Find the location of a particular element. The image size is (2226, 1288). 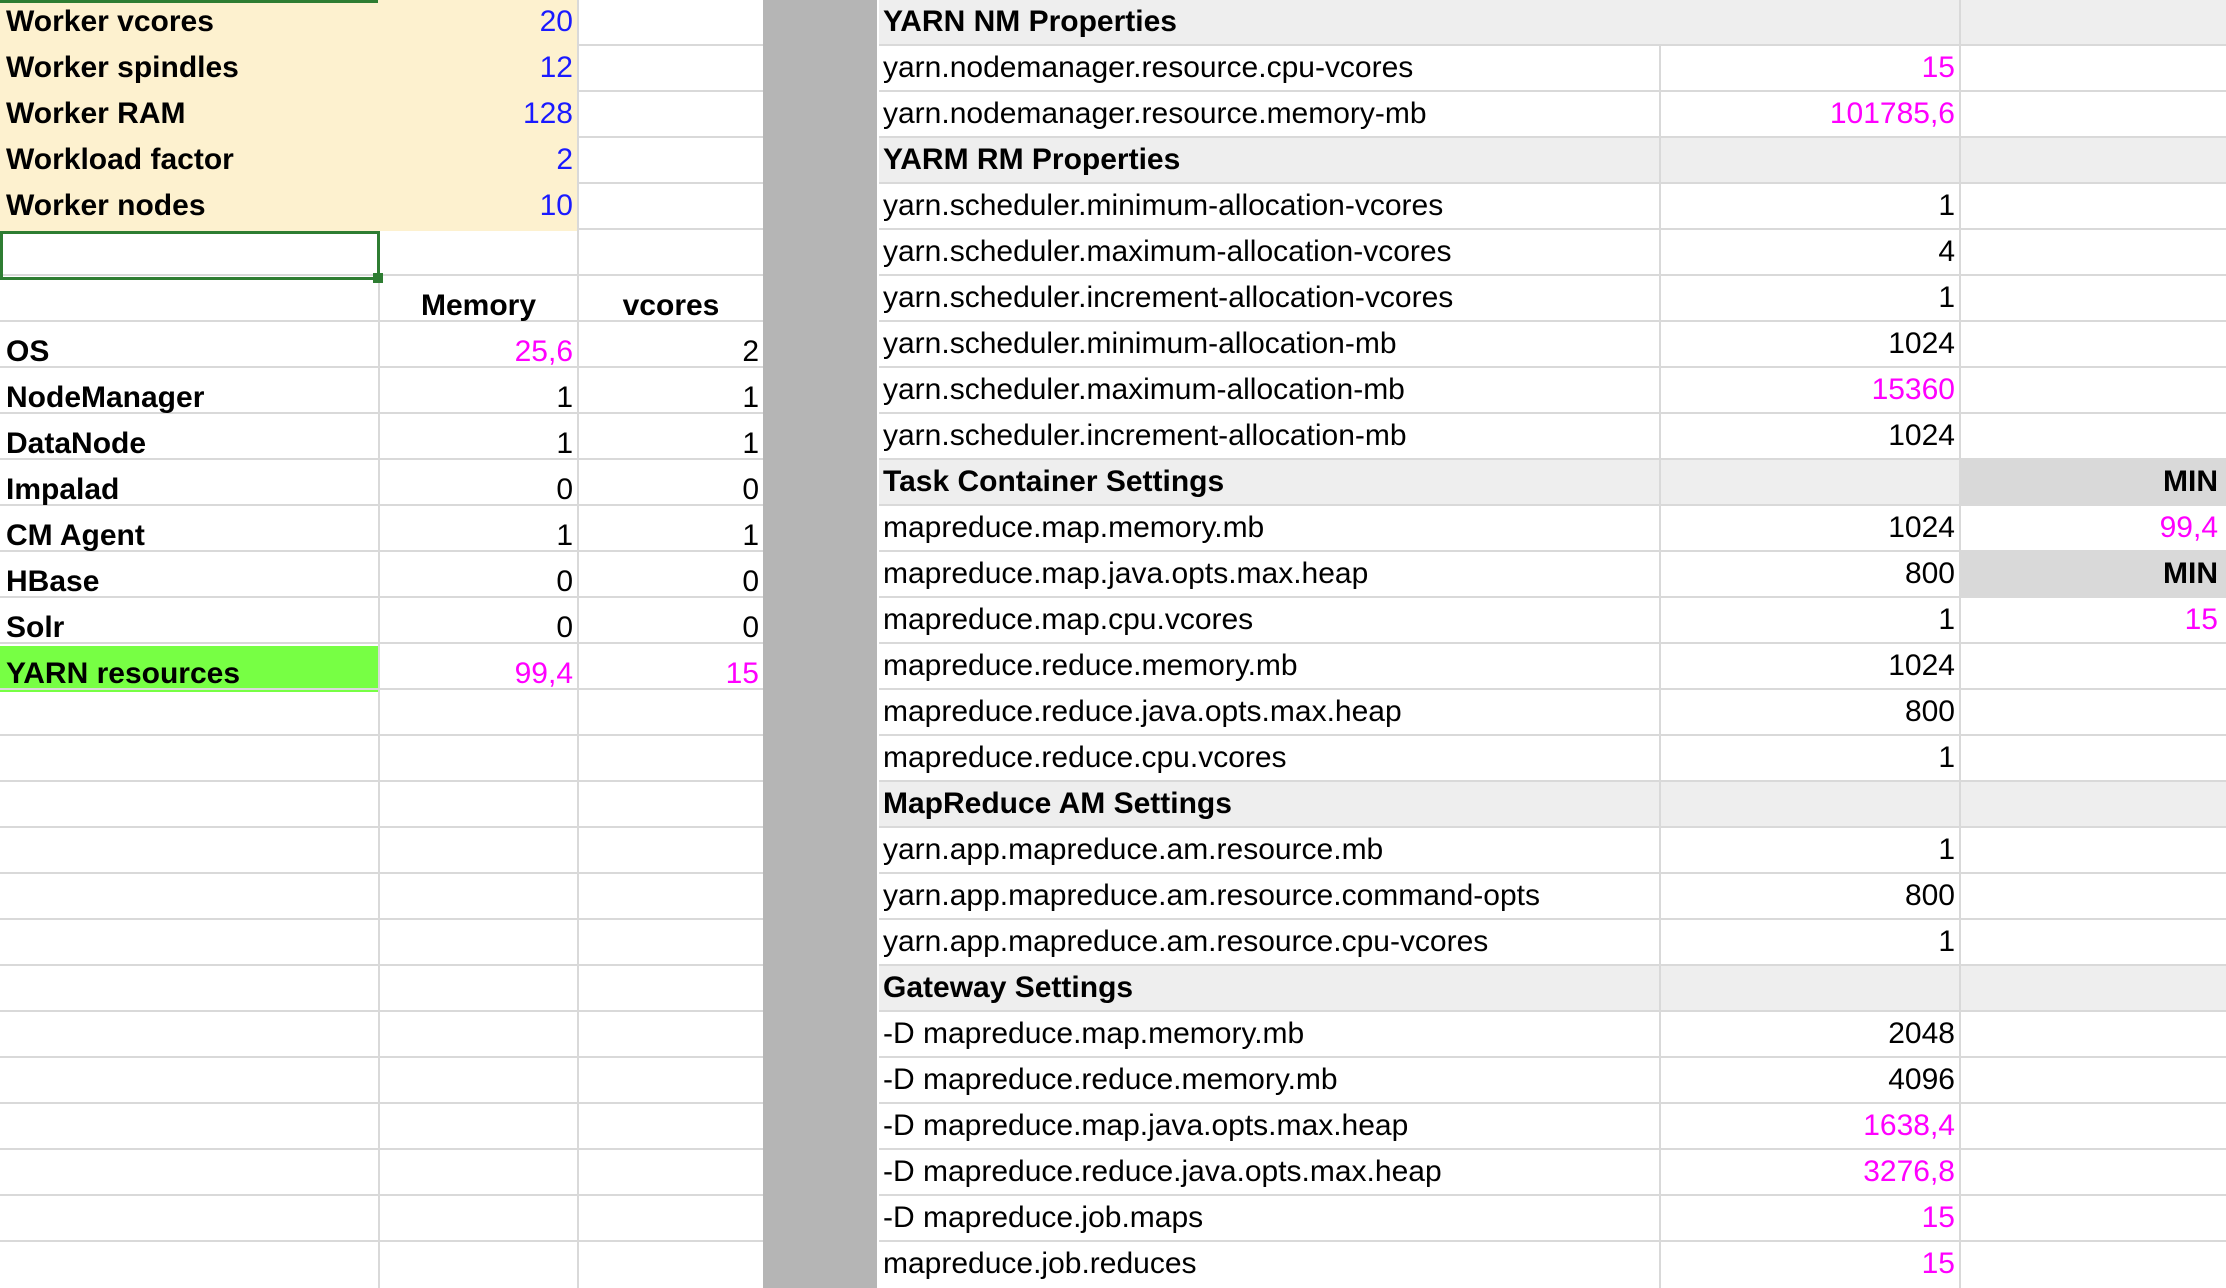

input-value-workload-factor: 2 is located at coordinates (478, 160).